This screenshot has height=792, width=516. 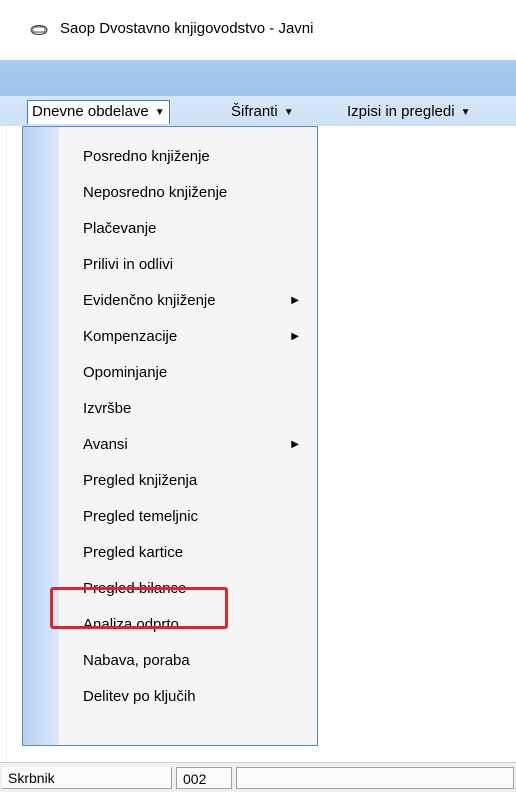 What do you see at coordinates (107, 408) in the screenshot?
I see `menu-item-label: Izvršbe` at bounding box center [107, 408].